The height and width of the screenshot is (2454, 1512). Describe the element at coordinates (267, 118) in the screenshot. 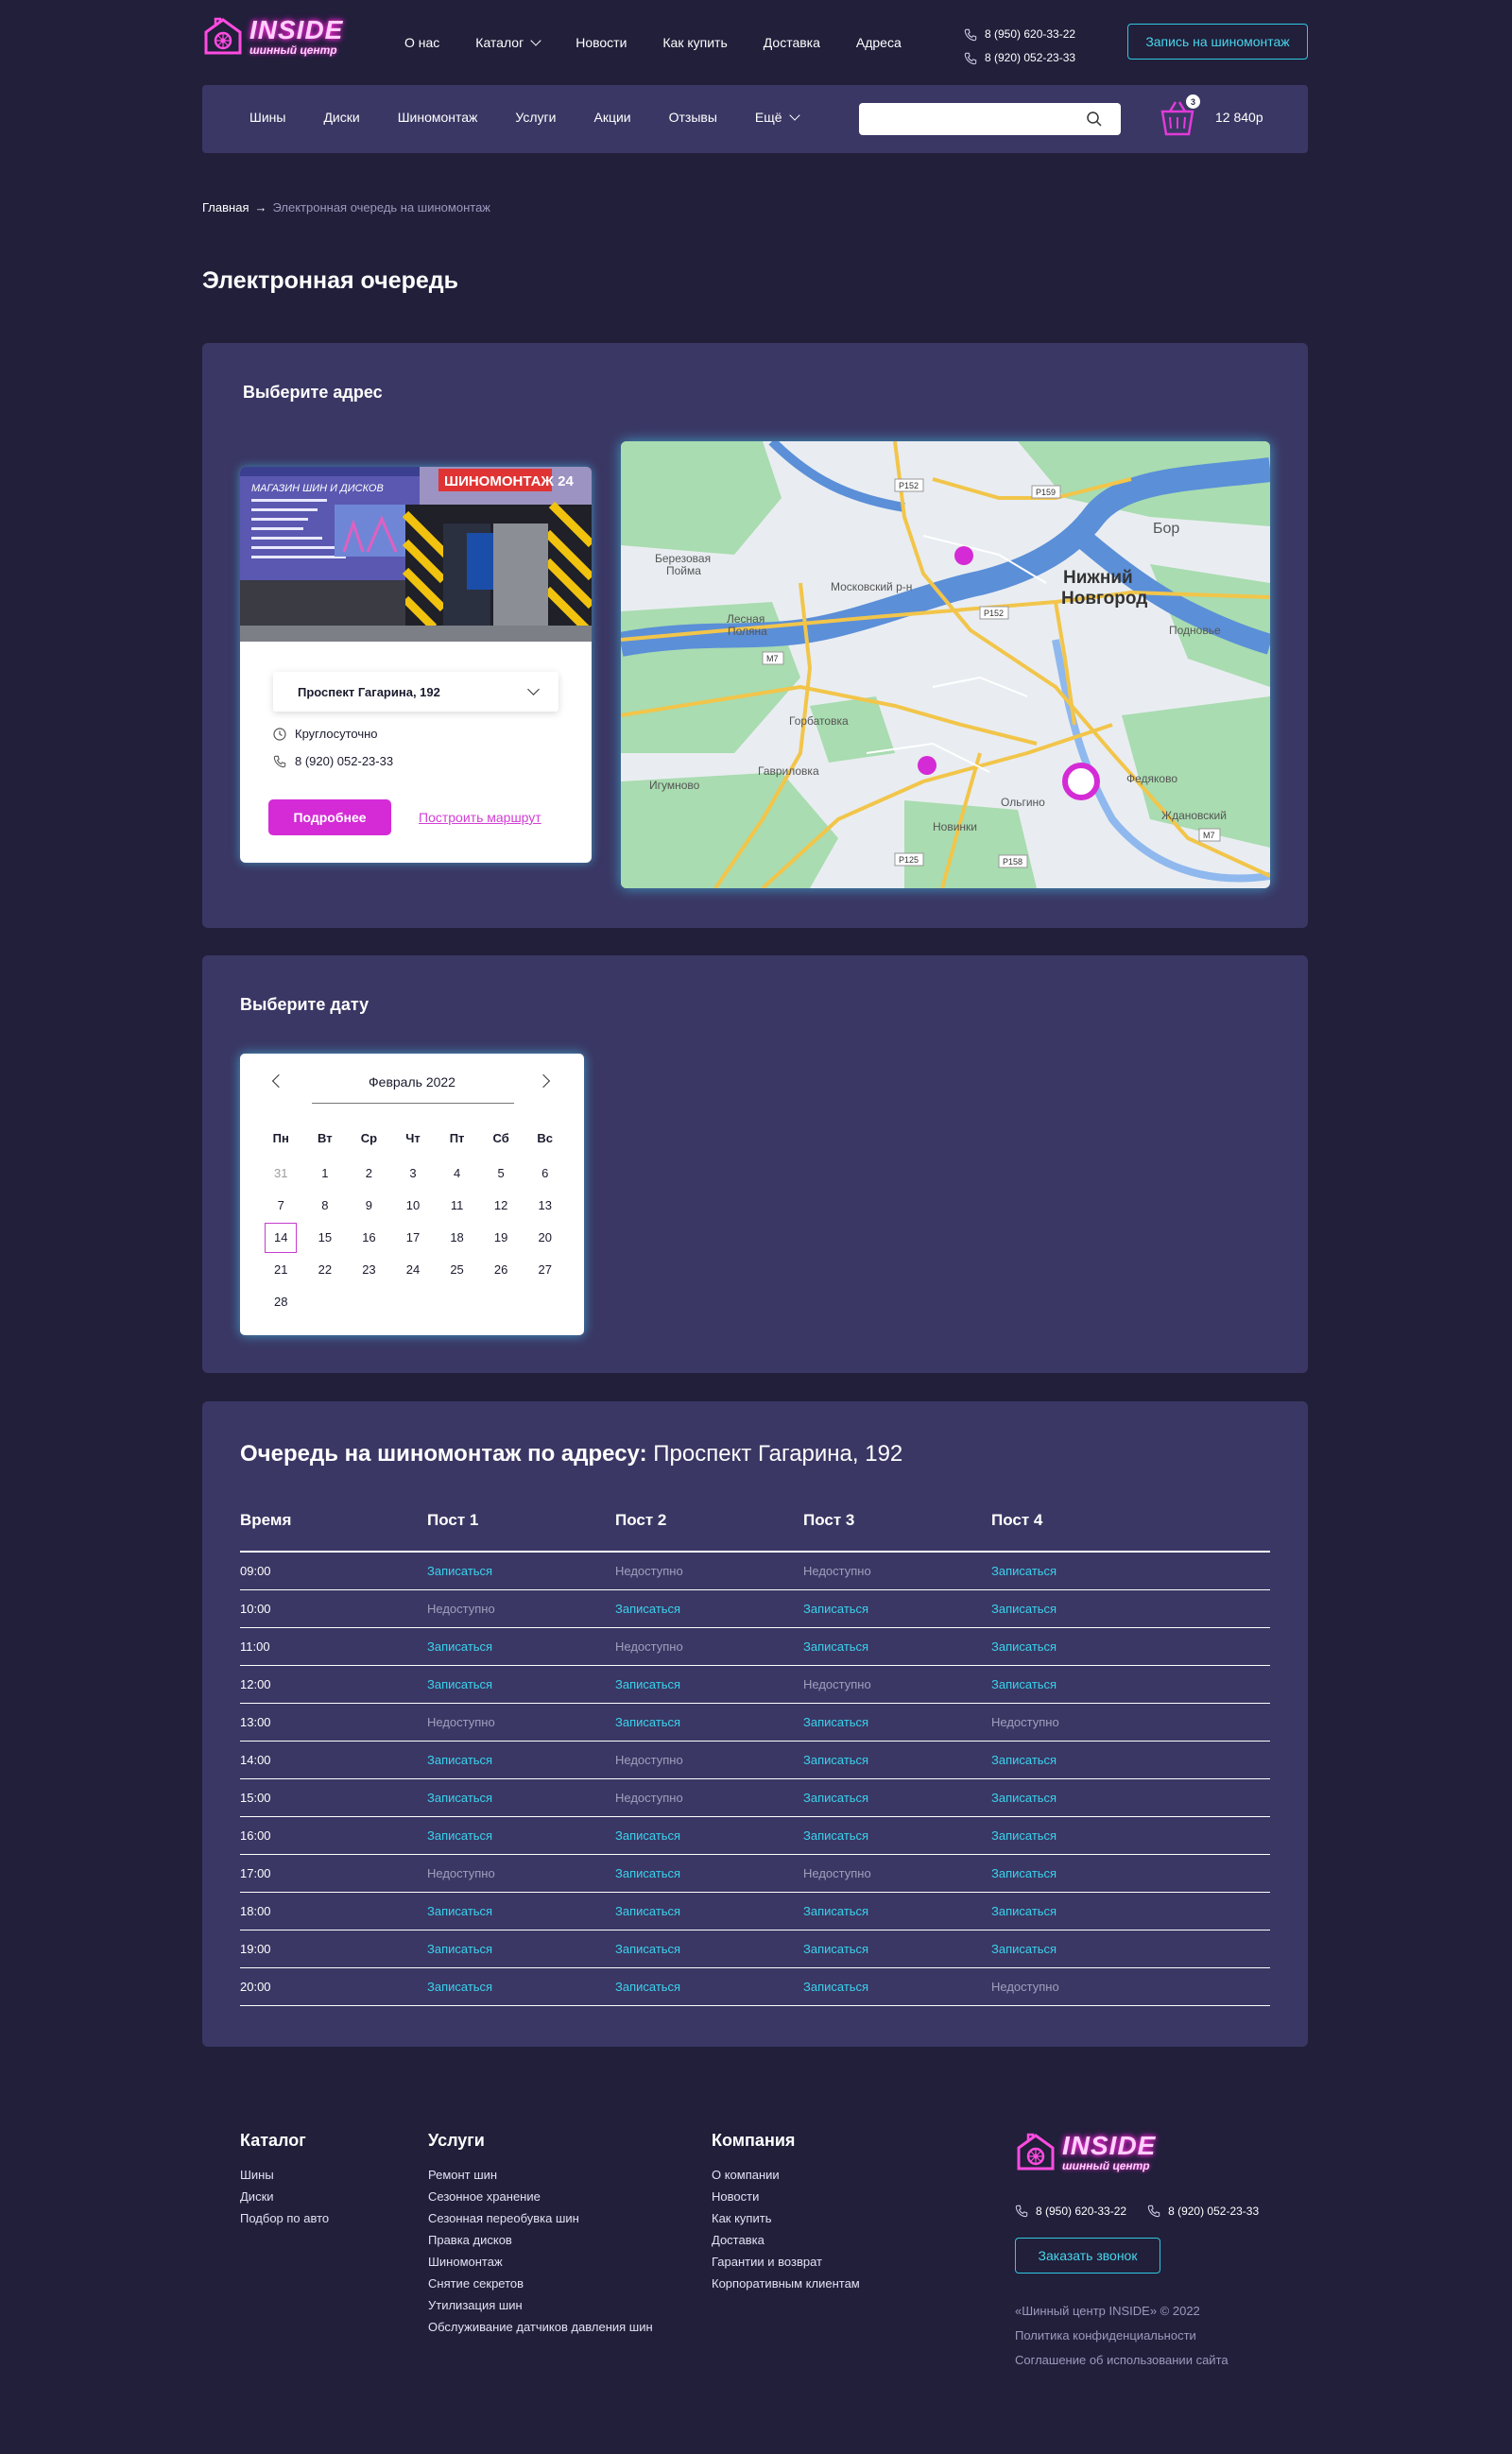

I see `menu-tires: Шины` at that location.